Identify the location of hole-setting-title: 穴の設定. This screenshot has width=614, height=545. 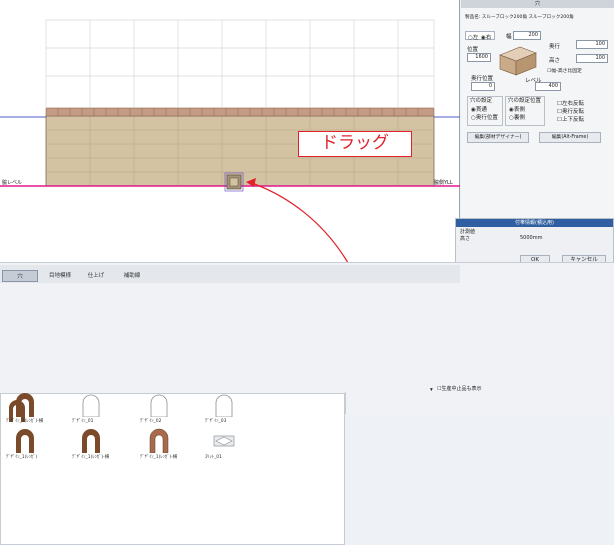
(481, 101).